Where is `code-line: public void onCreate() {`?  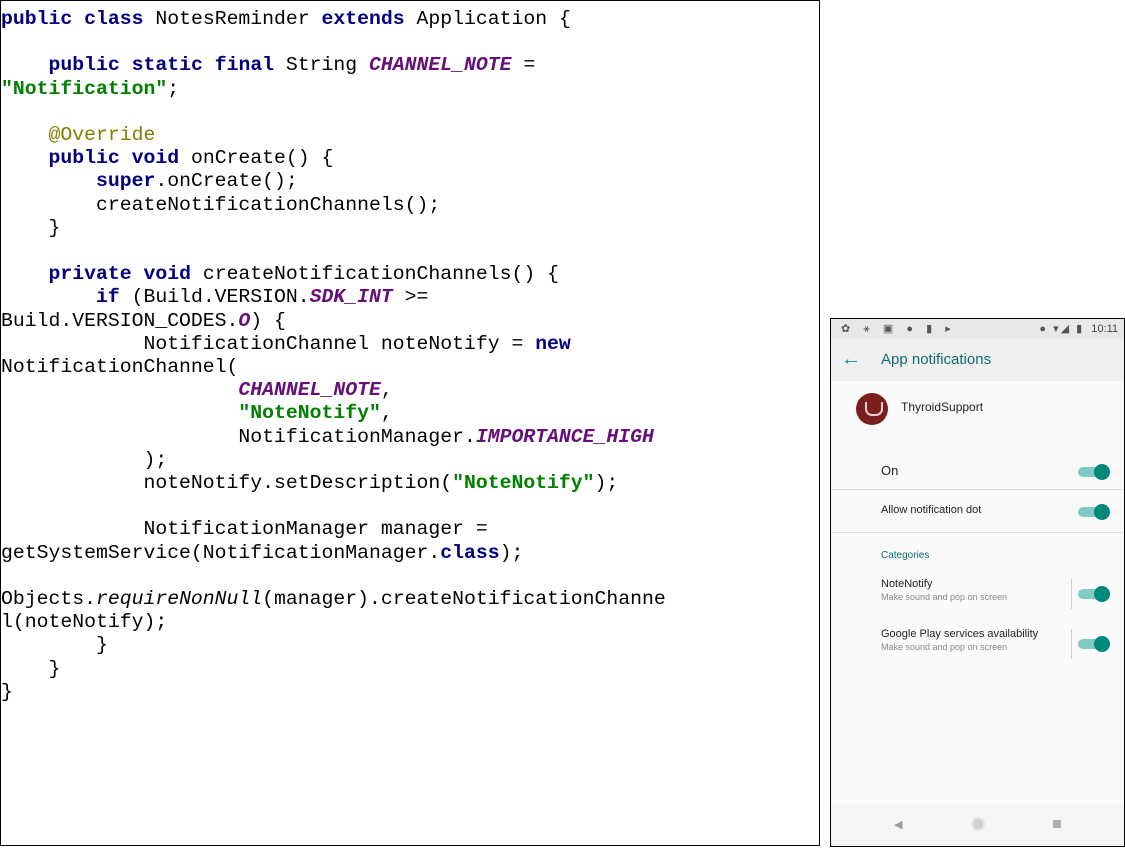 code-line: public void onCreate() { is located at coordinates (333, 158).